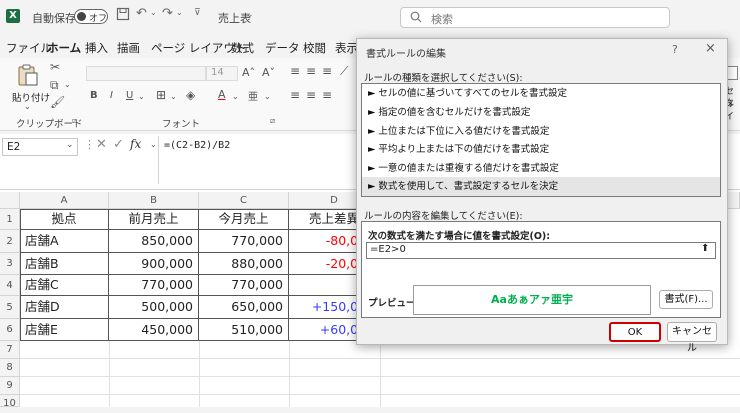 This screenshot has height=413, width=740. I want to click on search-input: 検索, so click(535, 17).